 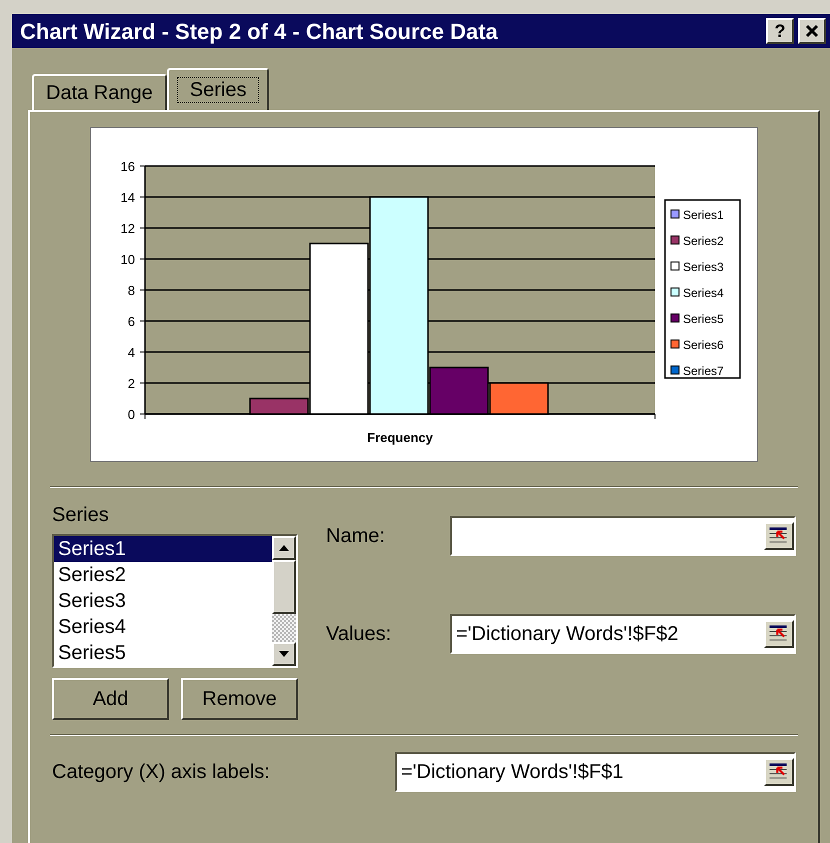 I want to click on tick-label: 0, so click(x=131, y=414).